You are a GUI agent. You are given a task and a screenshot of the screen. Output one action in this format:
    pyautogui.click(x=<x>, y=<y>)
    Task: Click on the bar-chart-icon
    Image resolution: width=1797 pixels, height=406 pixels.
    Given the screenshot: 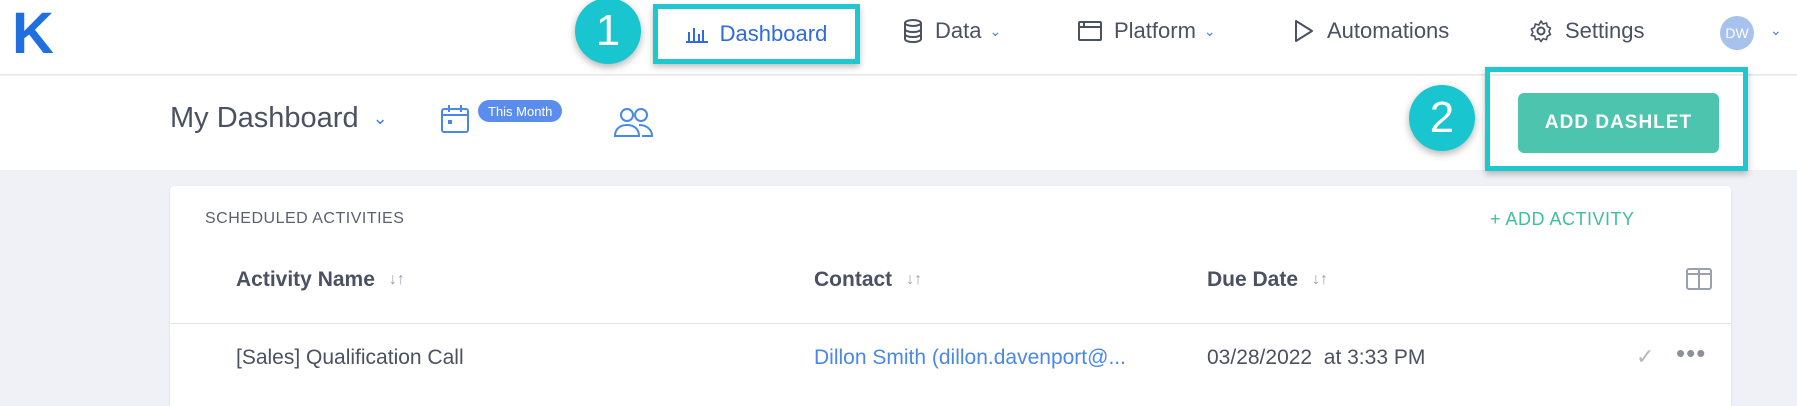 What is the action you would take?
    pyautogui.click(x=696, y=35)
    